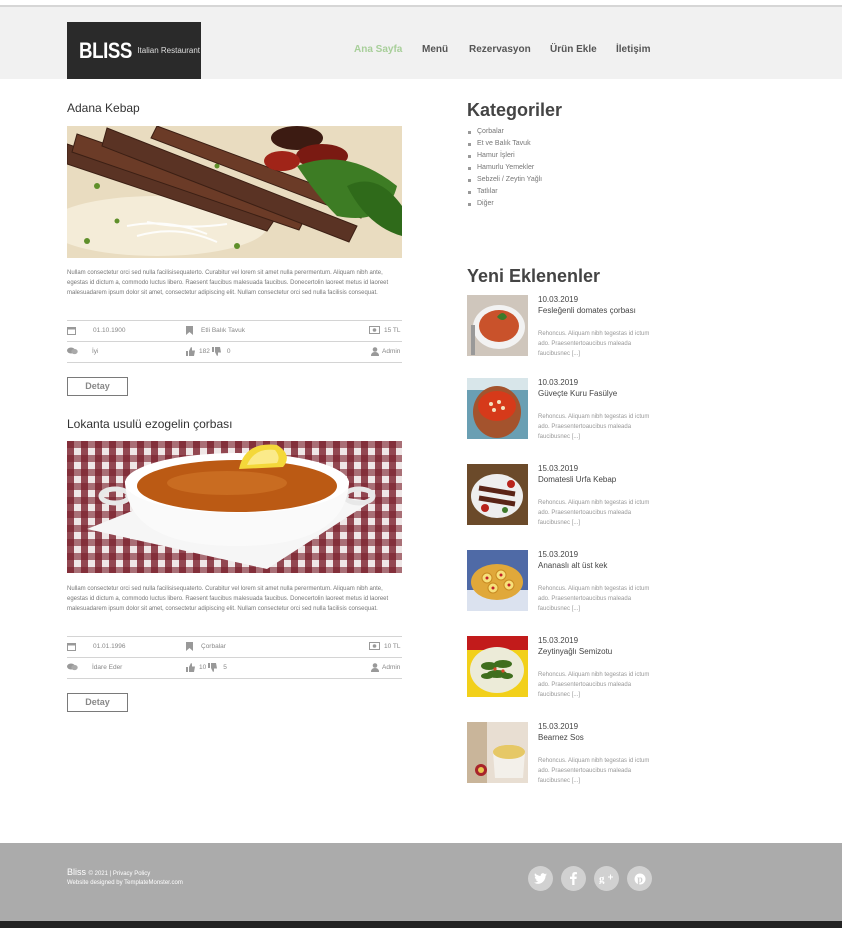 This screenshot has width=842, height=928. I want to click on svg-text: g, so click(602, 878).